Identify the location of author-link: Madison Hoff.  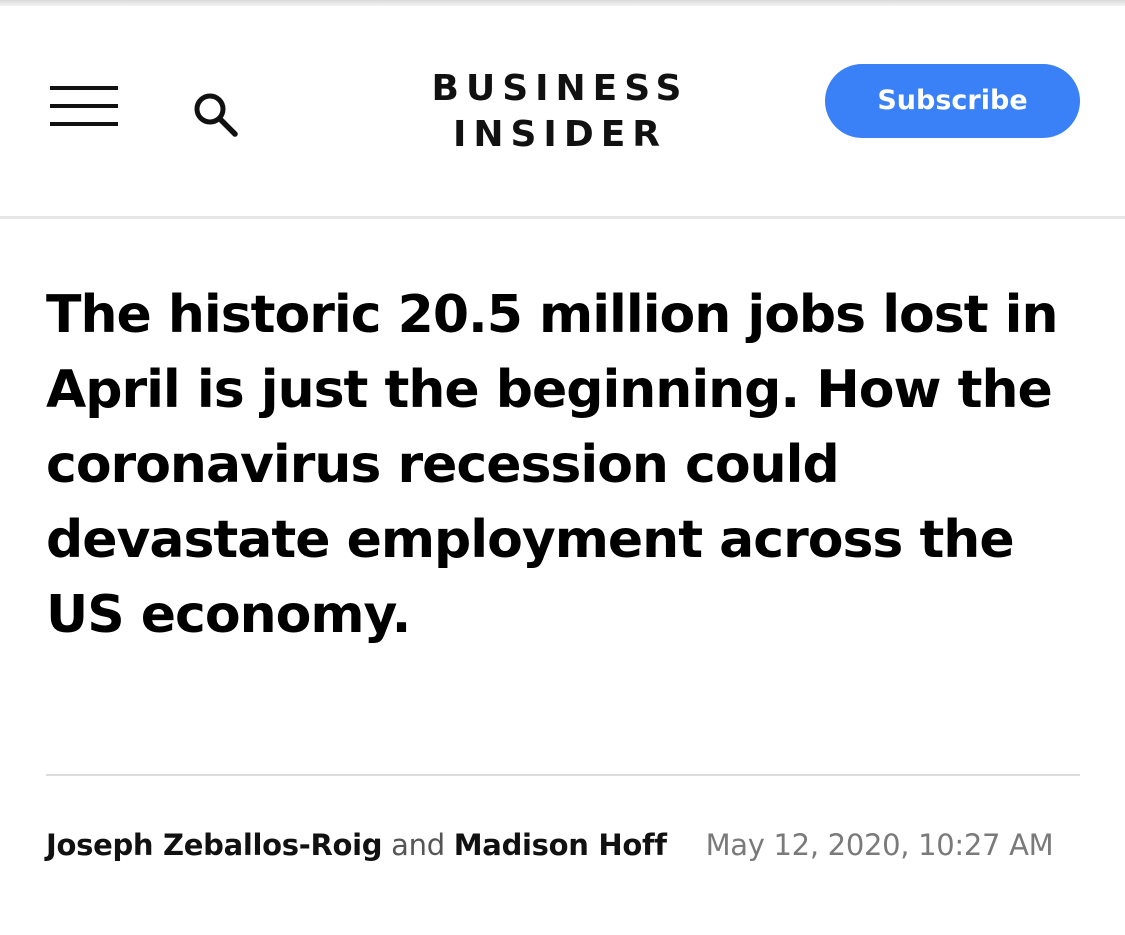
(560, 845).